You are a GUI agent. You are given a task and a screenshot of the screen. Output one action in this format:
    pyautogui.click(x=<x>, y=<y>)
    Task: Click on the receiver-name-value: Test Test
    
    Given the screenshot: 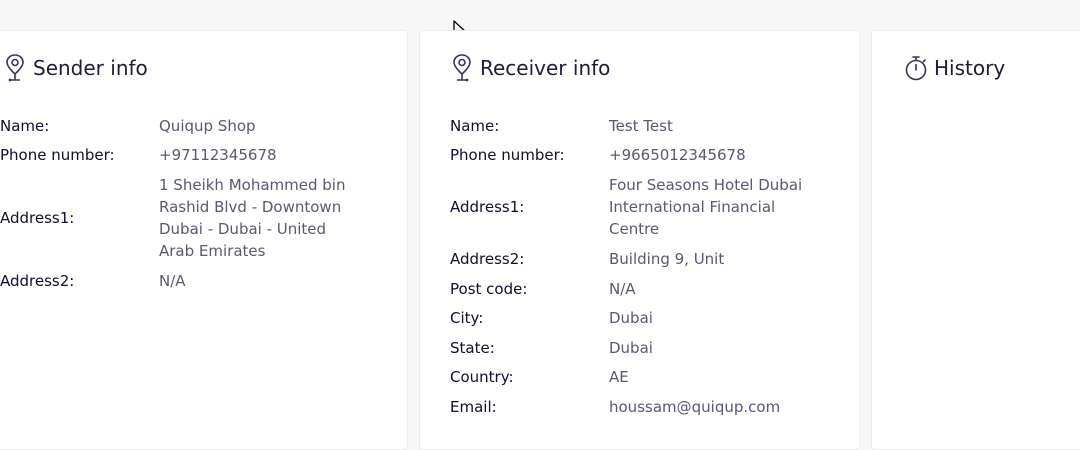 What is the action you would take?
    pyautogui.click(x=641, y=125)
    